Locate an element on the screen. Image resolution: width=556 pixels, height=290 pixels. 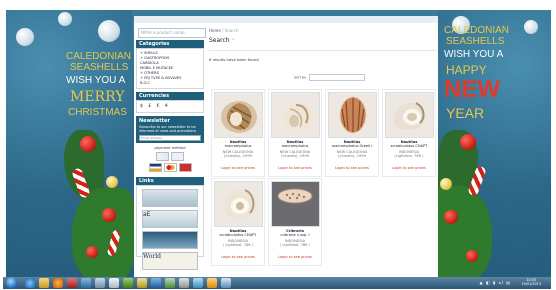
wallpaper-right-line2: SEASHELLS is located at coordinates (475, 41).